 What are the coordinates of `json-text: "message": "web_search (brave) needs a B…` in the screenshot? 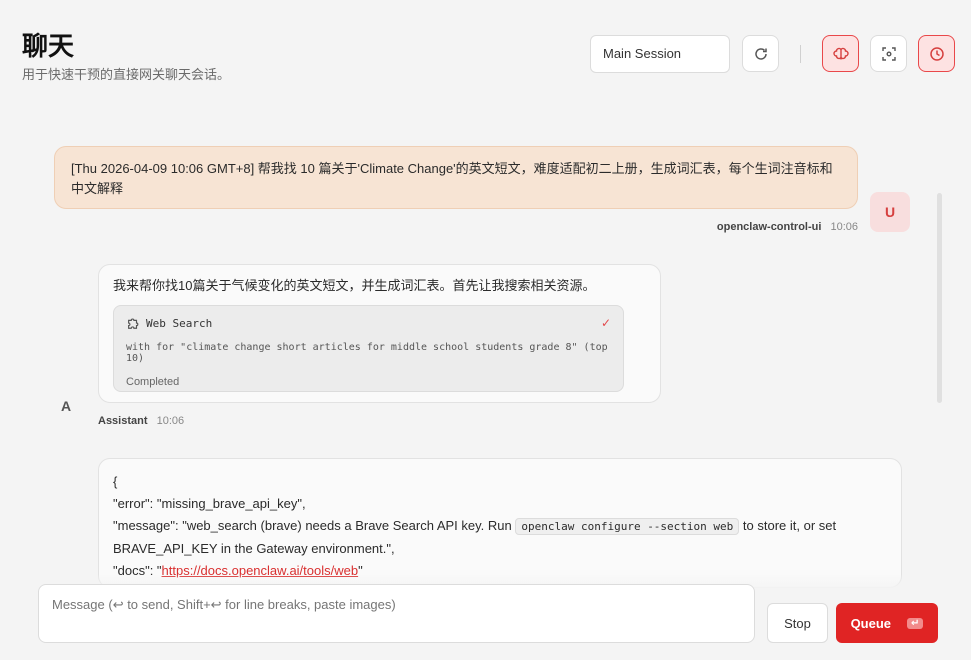 It's located at (314, 525).